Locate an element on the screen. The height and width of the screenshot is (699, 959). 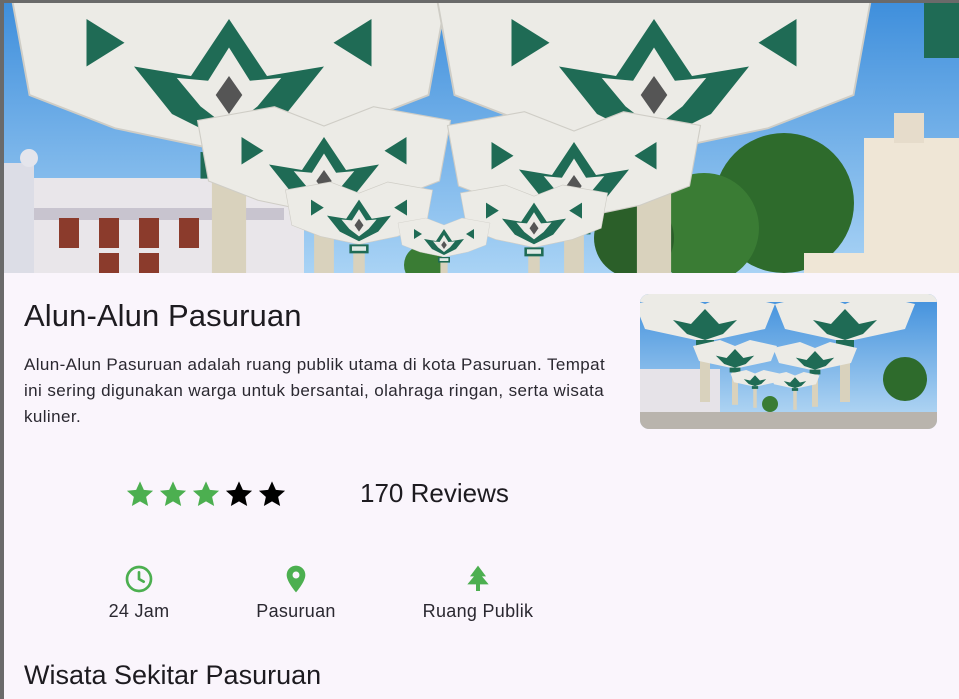
info-category: Ruang Publik is located at coordinates (478, 592).